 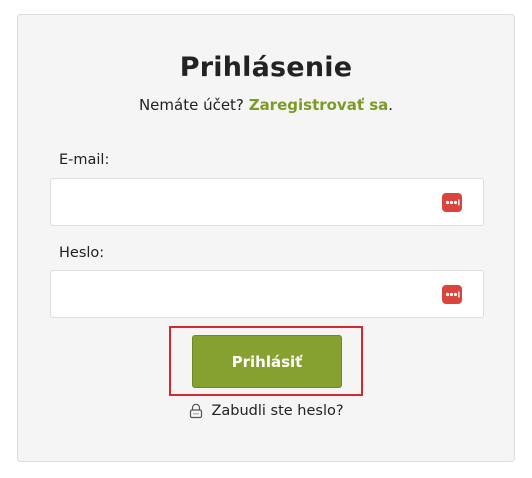 I want to click on password-field-wrapper, so click(x=267, y=294).